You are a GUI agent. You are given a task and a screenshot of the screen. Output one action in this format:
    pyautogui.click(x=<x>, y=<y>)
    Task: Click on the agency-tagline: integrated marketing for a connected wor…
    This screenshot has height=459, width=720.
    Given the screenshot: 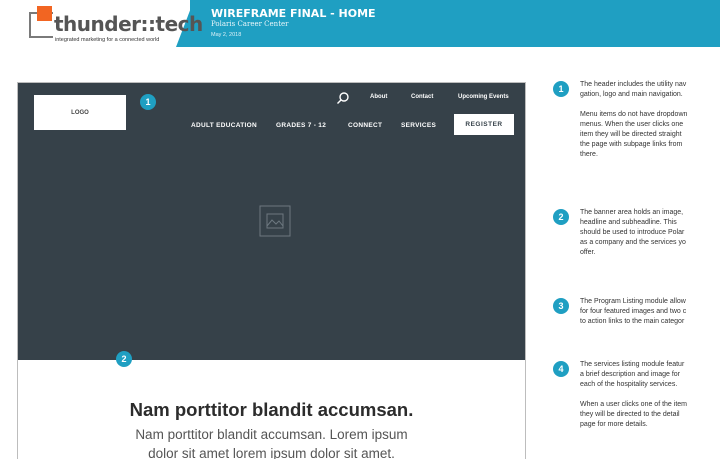 What is the action you would take?
    pyautogui.click(x=107, y=40)
    